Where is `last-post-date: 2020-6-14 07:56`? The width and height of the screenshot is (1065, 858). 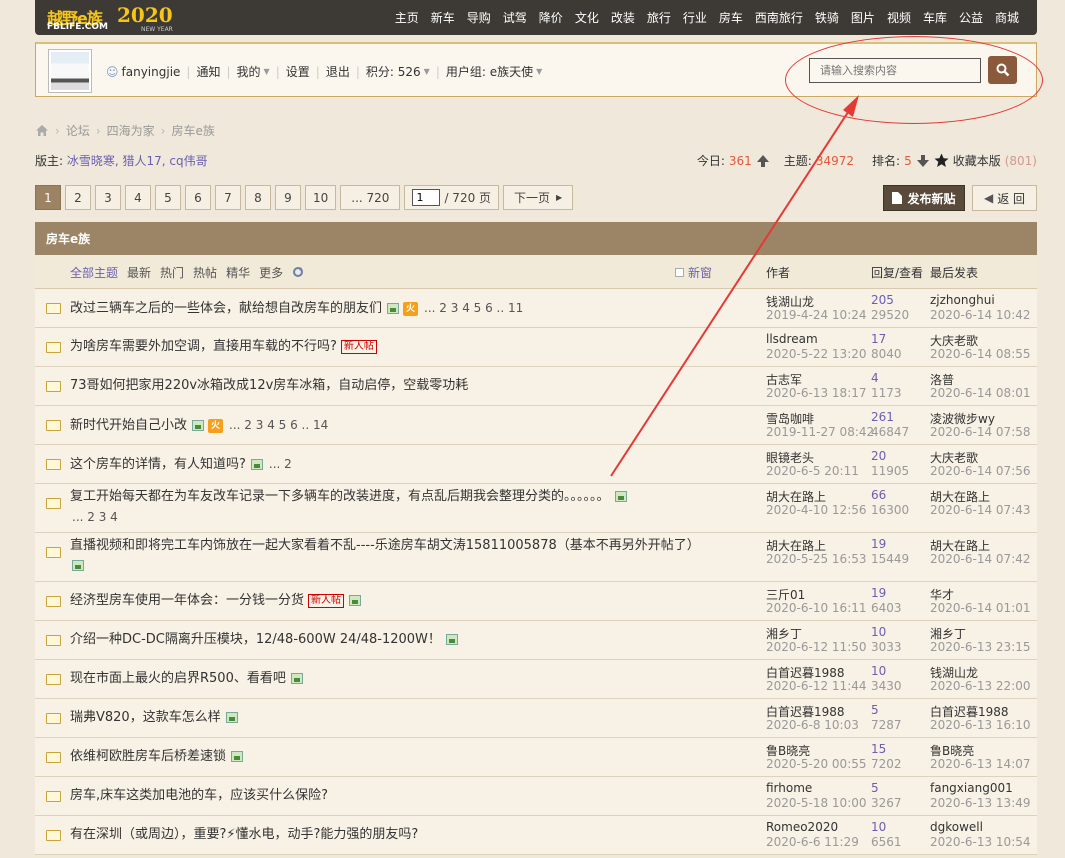 last-post-date: 2020-6-14 07:56 is located at coordinates (980, 471).